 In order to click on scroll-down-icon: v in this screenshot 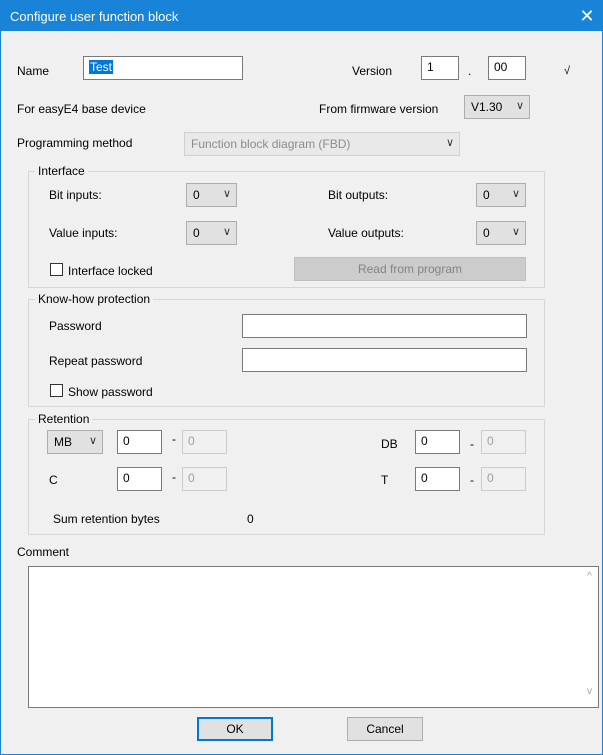, I will do `click(589, 694)`.